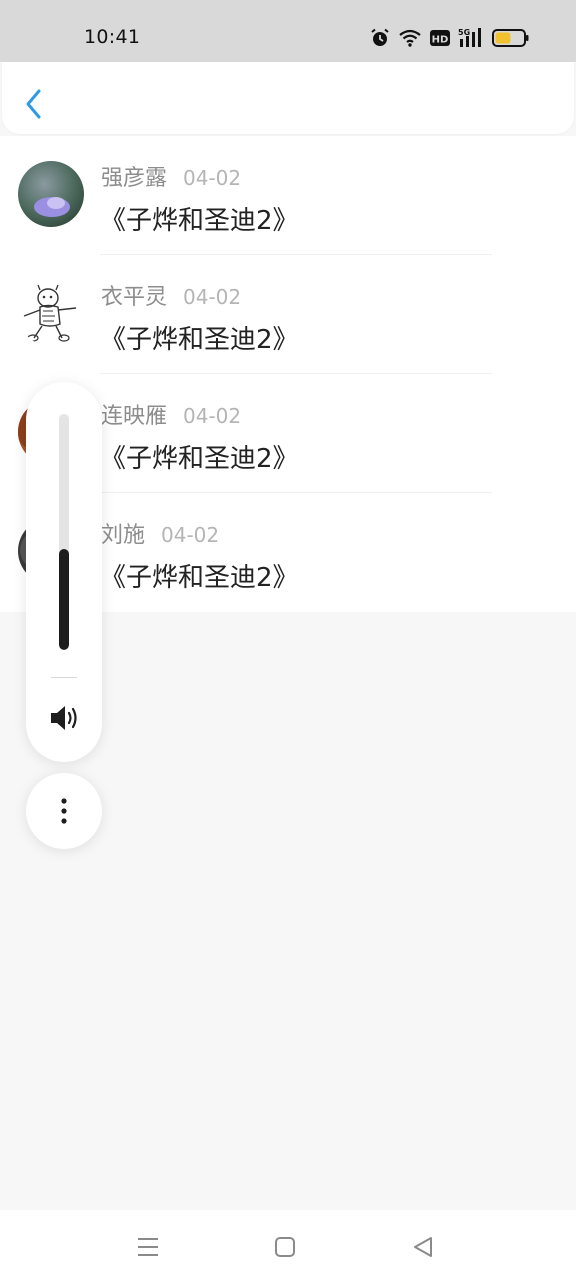  What do you see at coordinates (288, 195) in the screenshot?
I see `list-item: 强彦露 04-02 《子烨和圣迪2》` at bounding box center [288, 195].